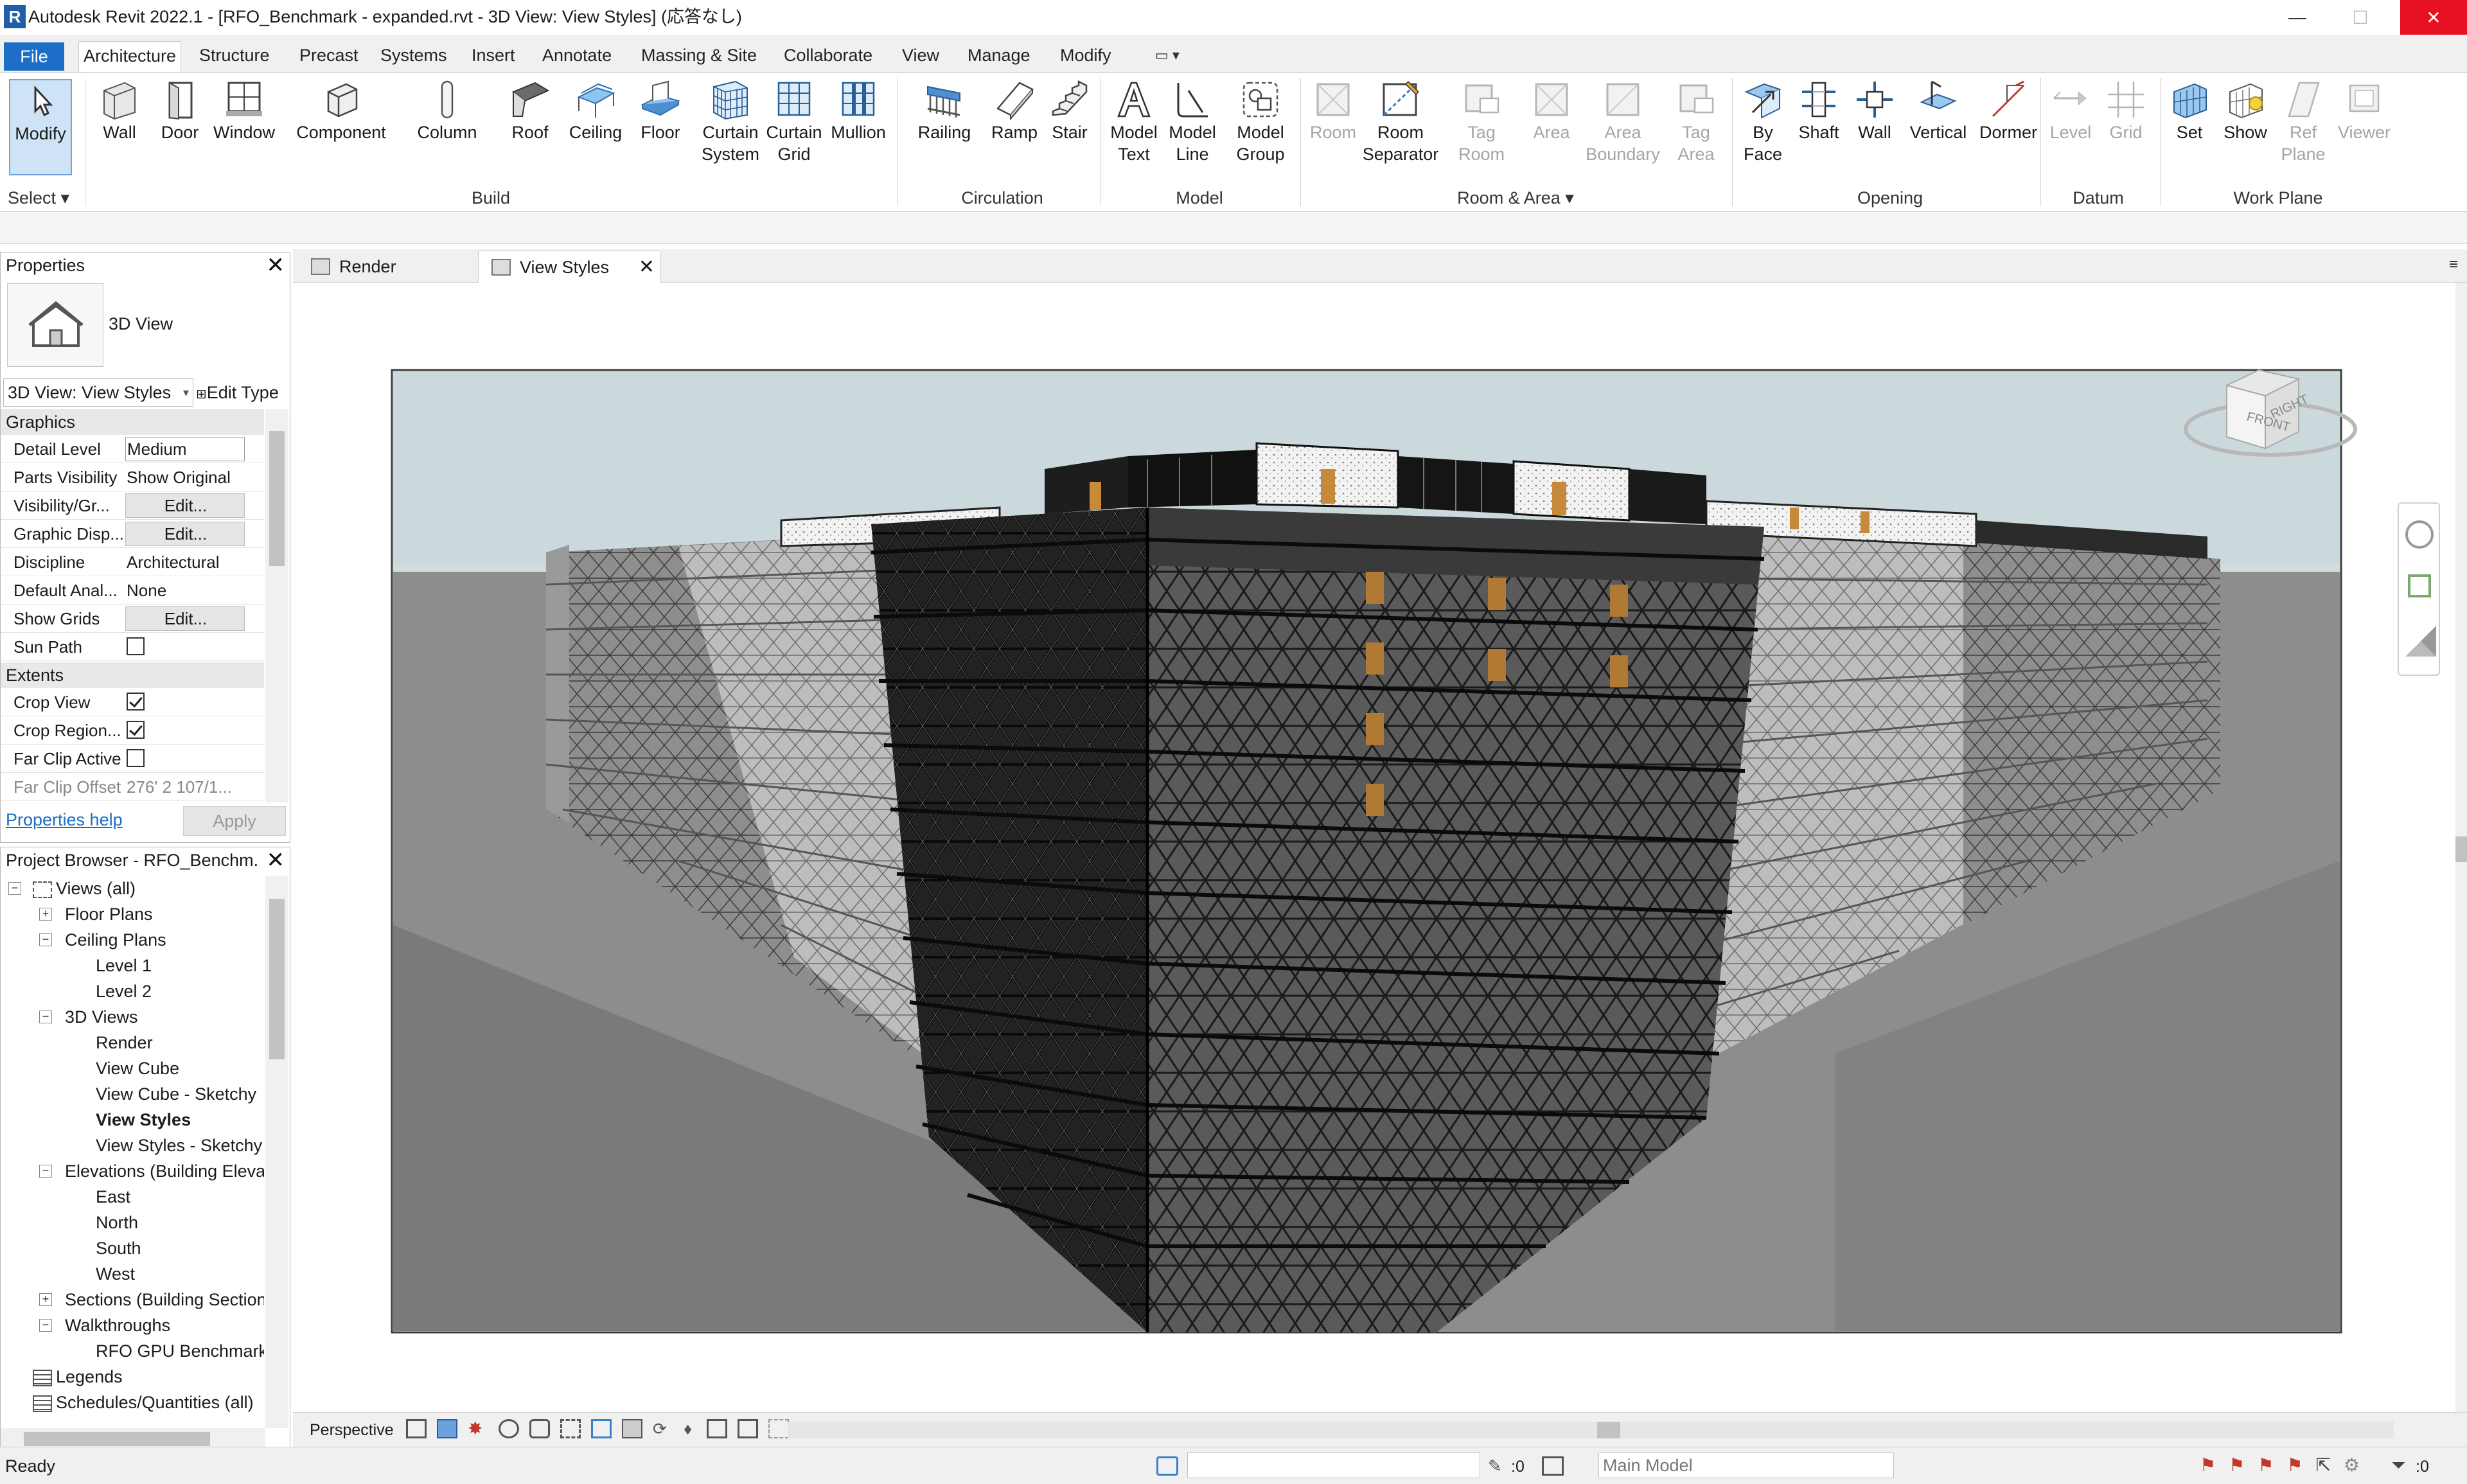 This screenshot has height=1484, width=2467. What do you see at coordinates (530, 131) in the screenshot?
I see `roof-button: Roof` at bounding box center [530, 131].